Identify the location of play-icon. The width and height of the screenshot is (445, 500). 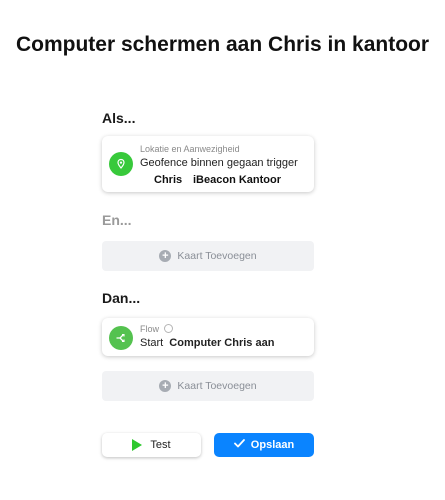
(137, 445).